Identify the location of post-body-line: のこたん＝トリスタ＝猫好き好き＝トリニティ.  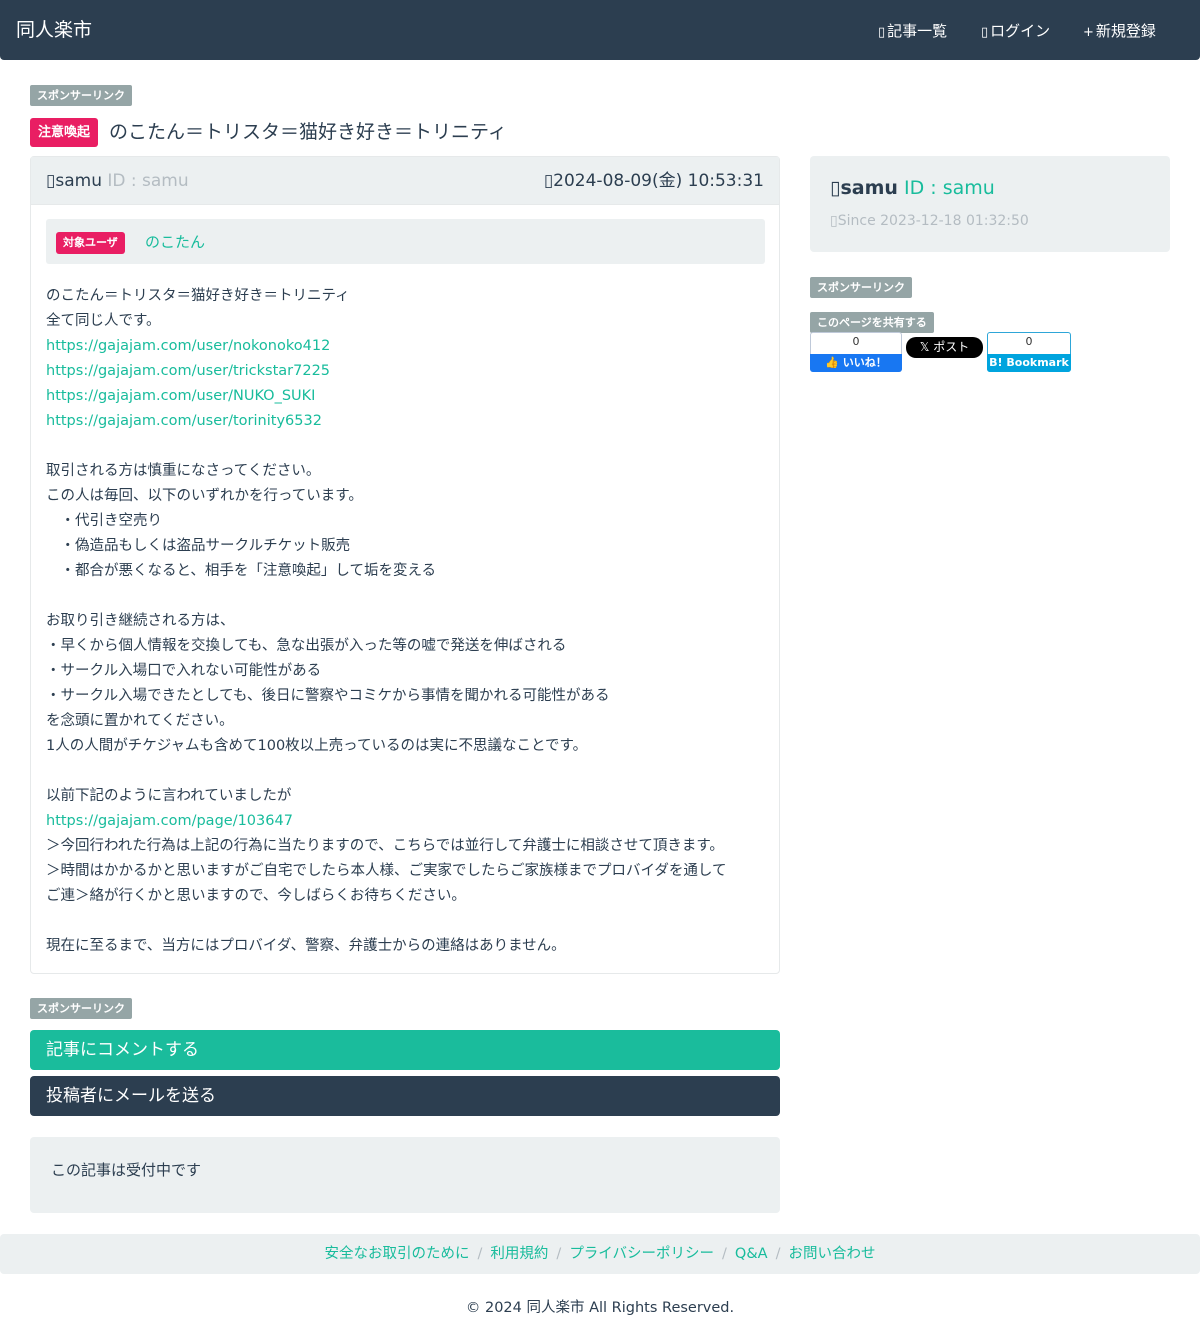
(198, 296).